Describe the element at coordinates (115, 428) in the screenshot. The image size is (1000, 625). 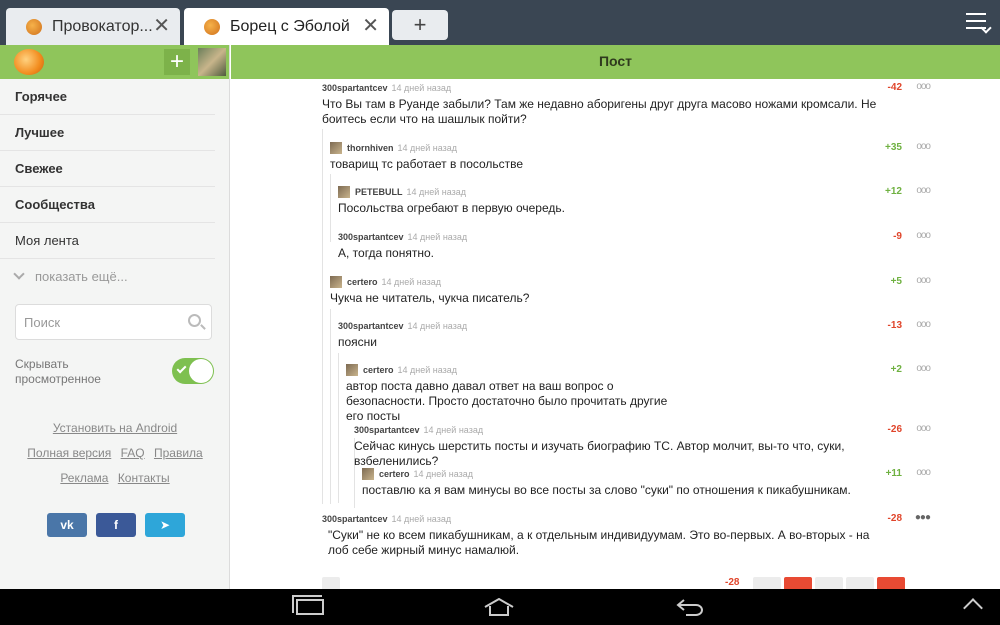
I see `install-android-link: Установить на Android` at that location.